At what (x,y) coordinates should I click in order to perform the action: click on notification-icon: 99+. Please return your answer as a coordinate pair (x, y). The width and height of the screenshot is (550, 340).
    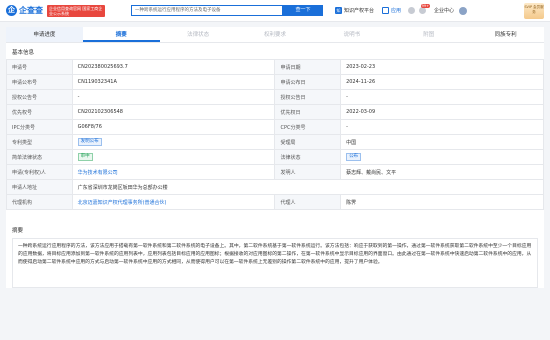
    Looking at the image, I should click on (425, 9).